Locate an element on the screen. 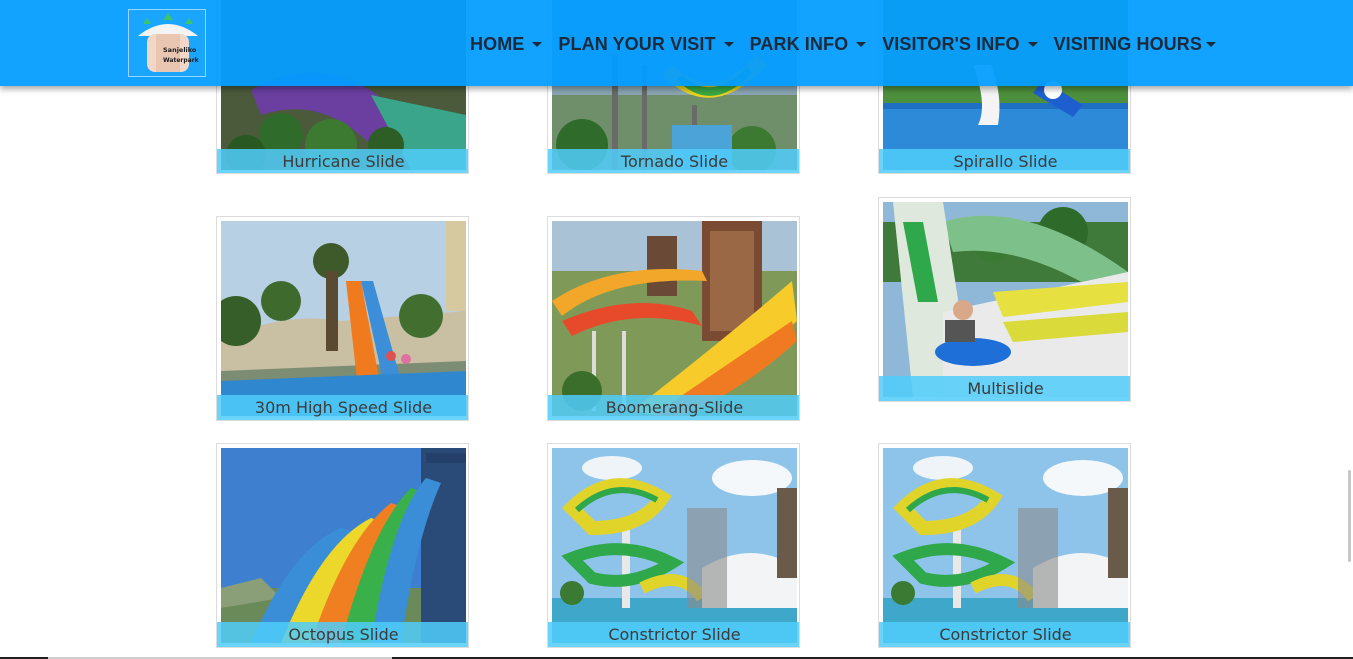  gallery-card-constrictor-slide-2: Constrictor Slide is located at coordinates (1004, 545).